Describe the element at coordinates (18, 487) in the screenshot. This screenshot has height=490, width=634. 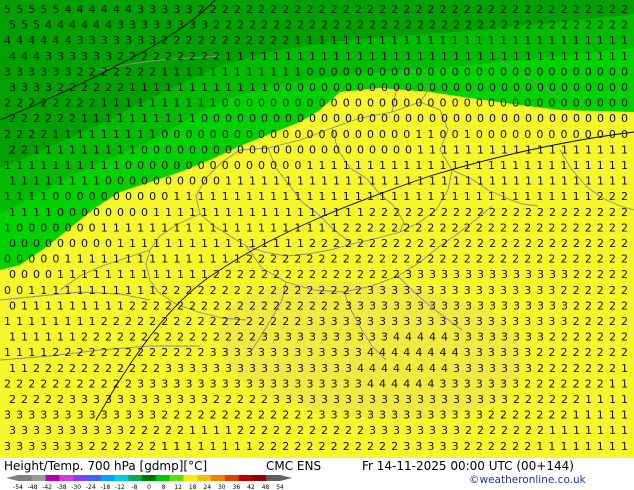
I see `scale-tick-label: -54` at that location.